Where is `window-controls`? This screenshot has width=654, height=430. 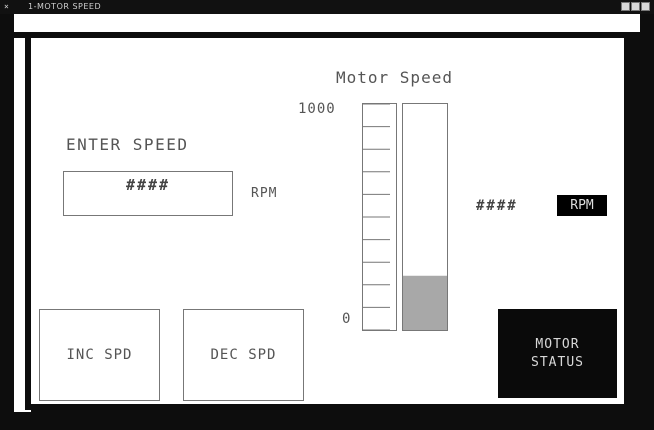
window-controls is located at coordinates (635, 6).